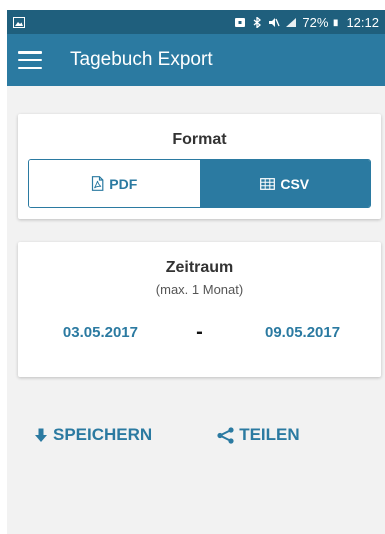  What do you see at coordinates (336, 22) in the screenshot?
I see `battery-icon` at bounding box center [336, 22].